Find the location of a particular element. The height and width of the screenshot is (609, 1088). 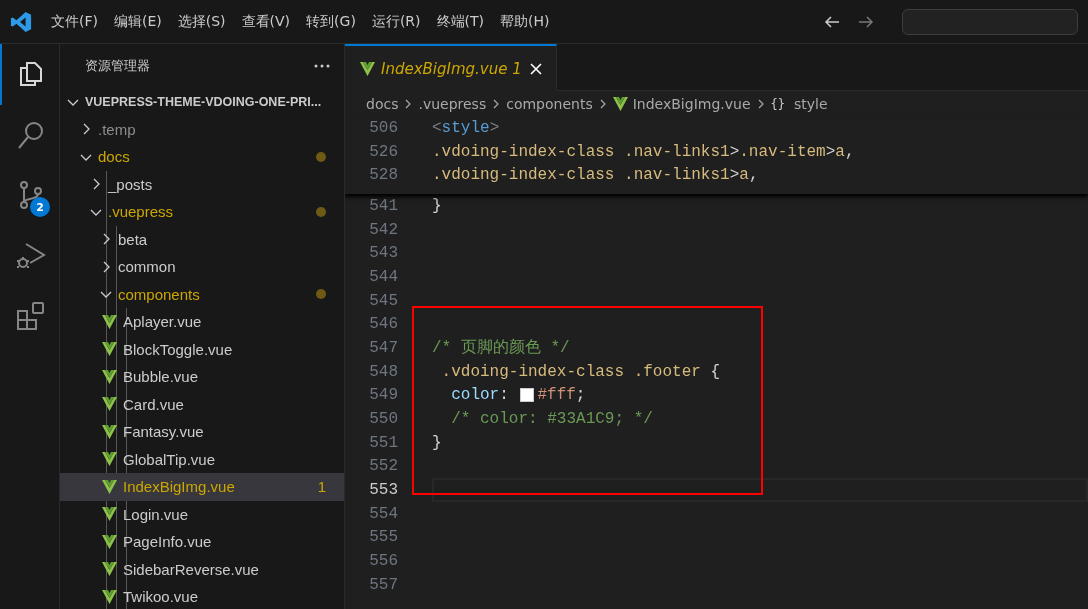

folder-item: .vuepress is located at coordinates (202, 212).